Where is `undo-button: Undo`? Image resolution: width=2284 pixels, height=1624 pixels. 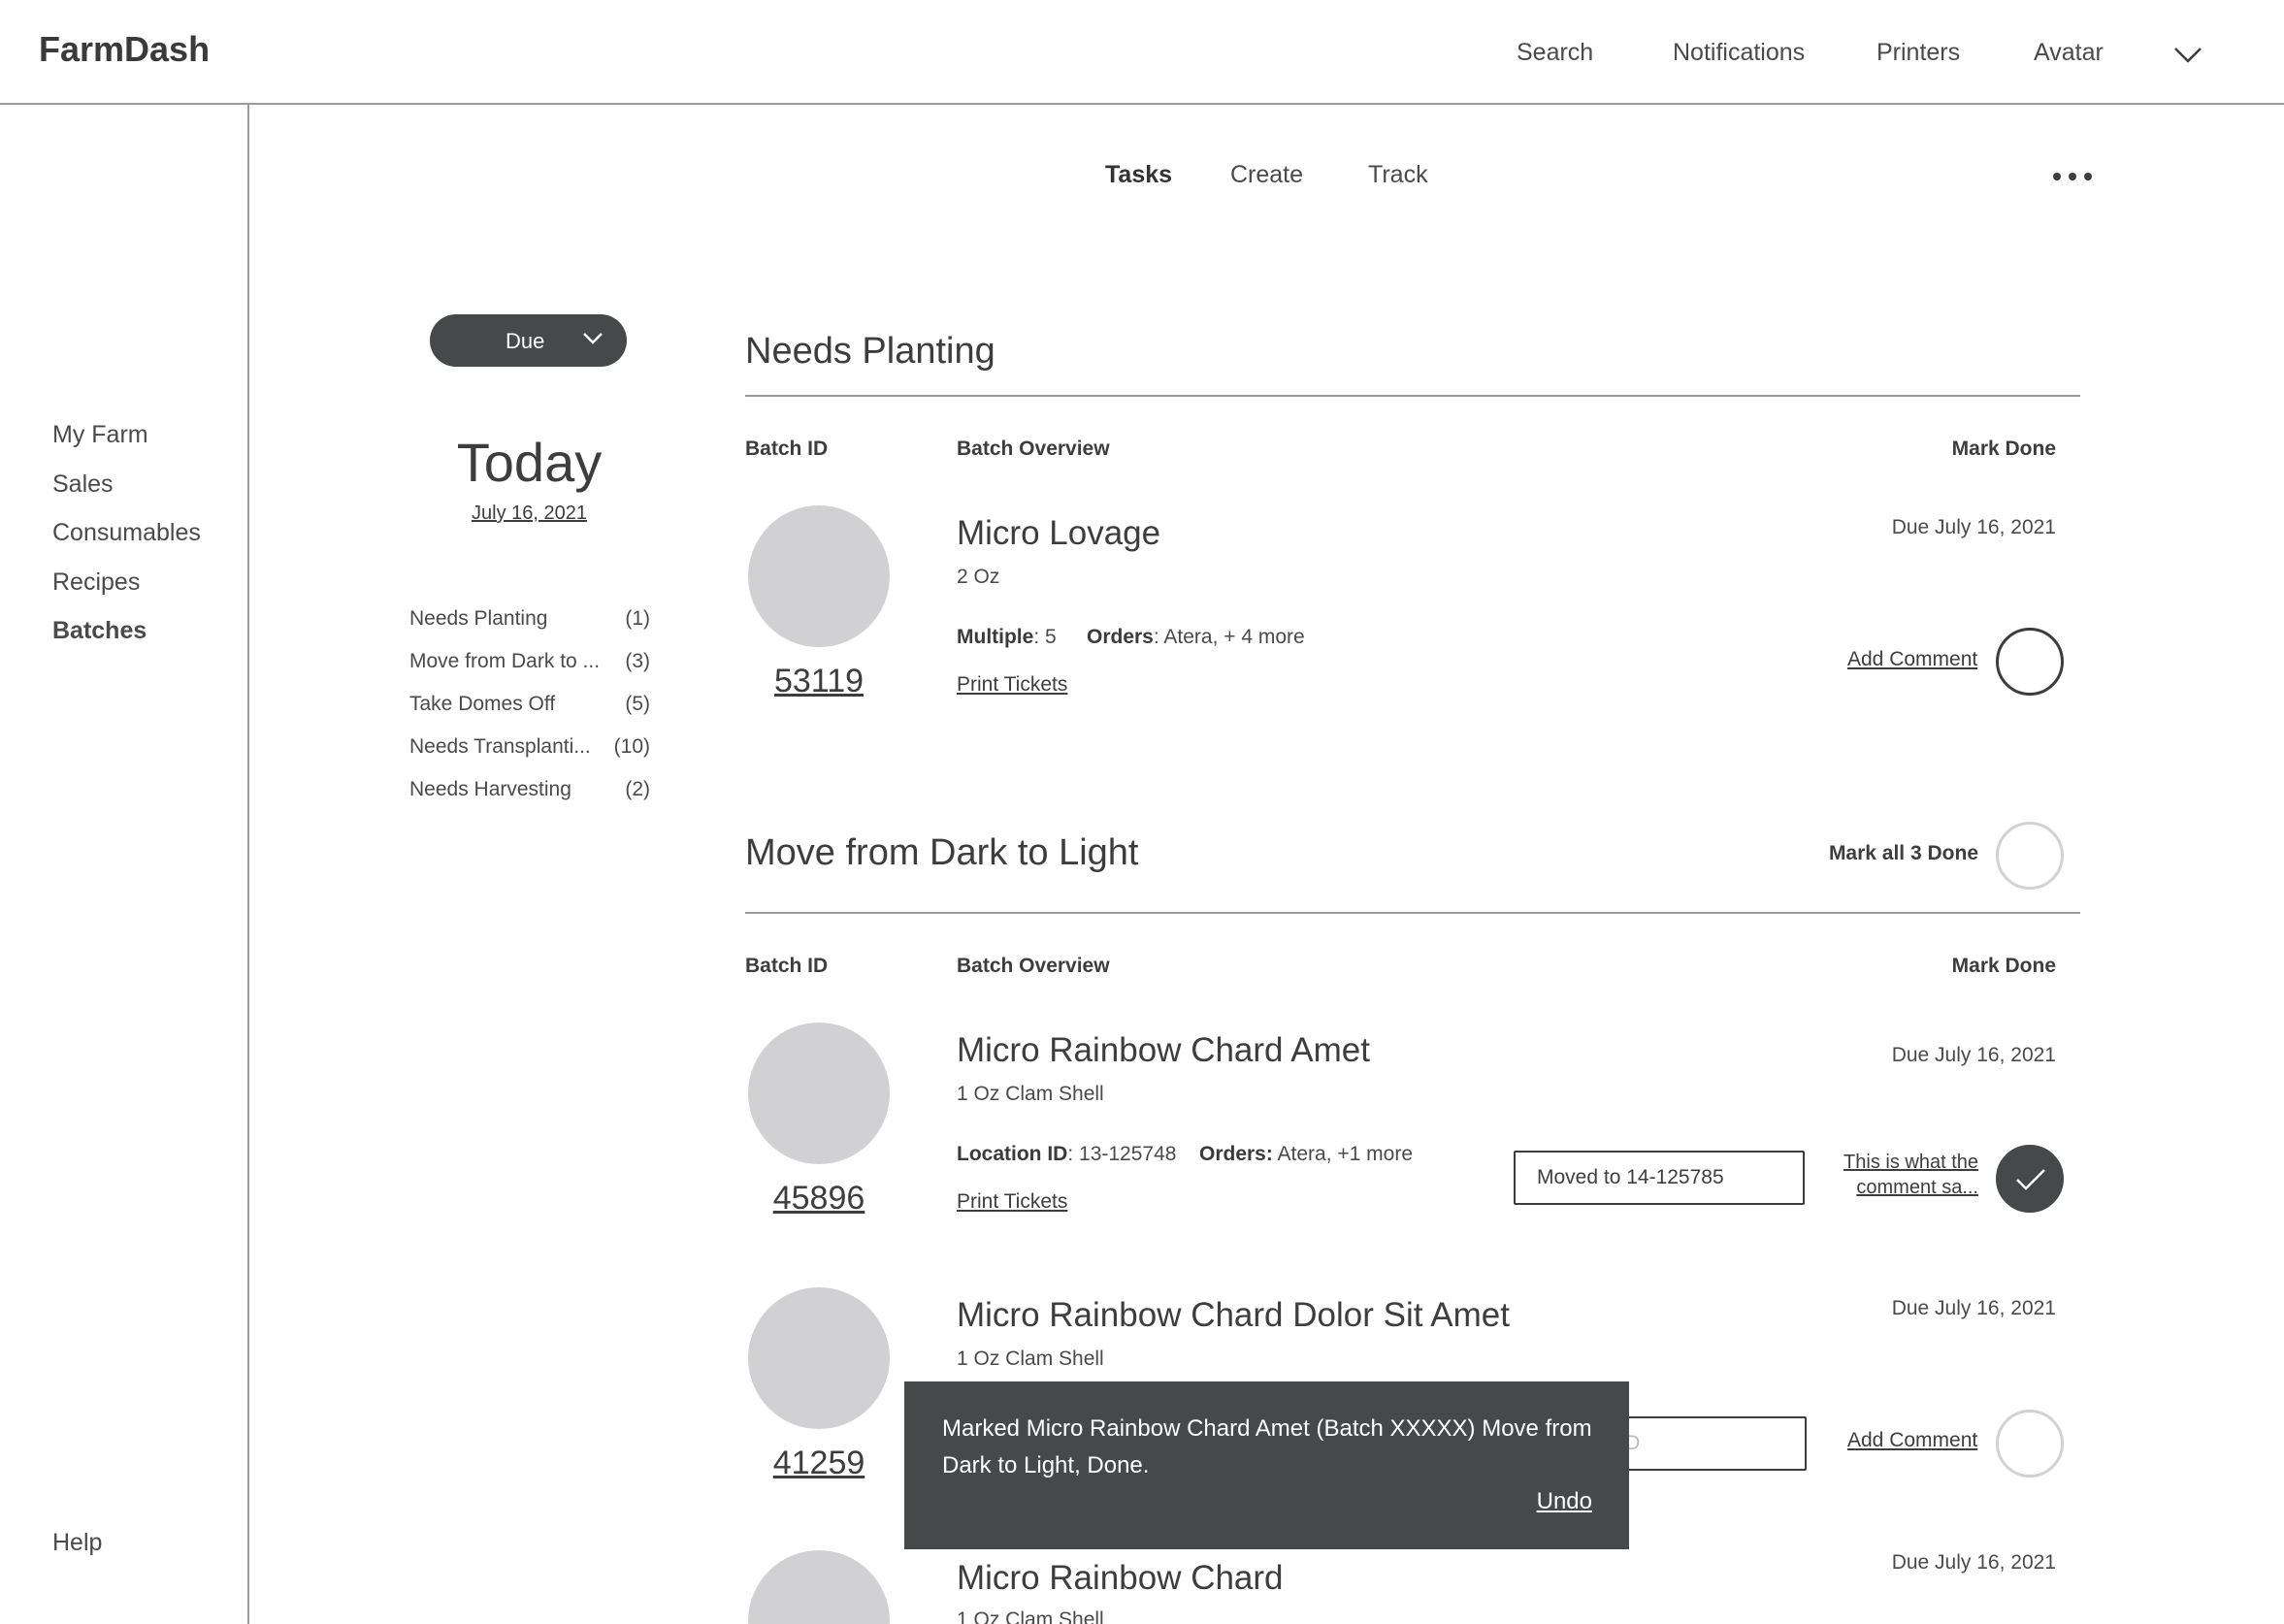 undo-button: Undo is located at coordinates (1565, 1501).